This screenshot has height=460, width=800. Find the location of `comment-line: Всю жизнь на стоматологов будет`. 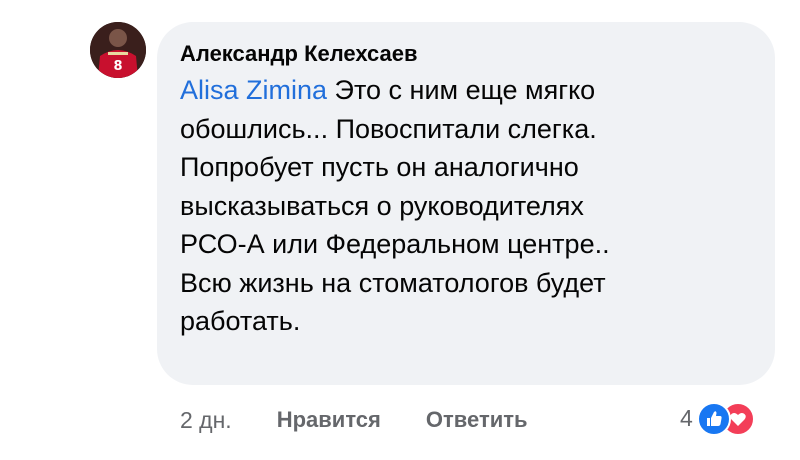

comment-line: Всю жизнь на стоматологов будет is located at coordinates (393, 282).